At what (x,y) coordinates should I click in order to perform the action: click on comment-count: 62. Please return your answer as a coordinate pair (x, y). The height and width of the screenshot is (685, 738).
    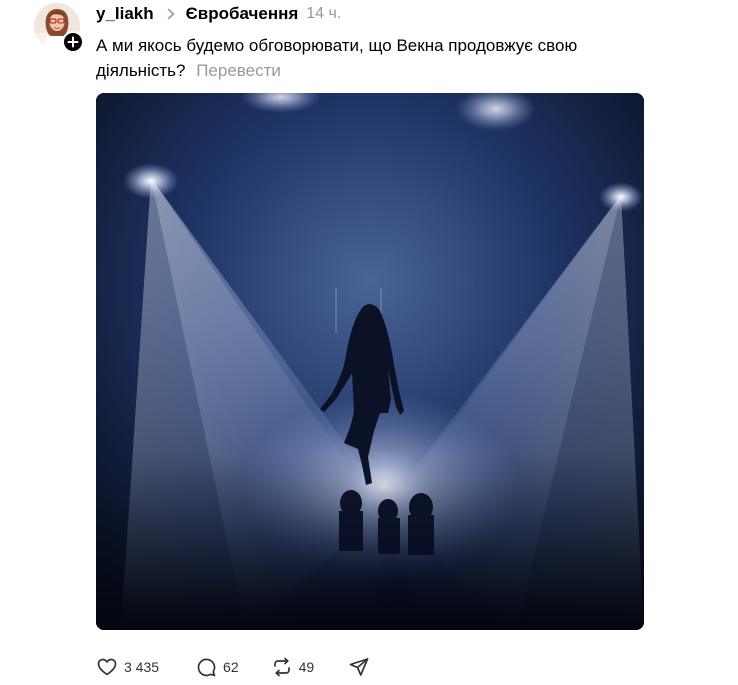
    Looking at the image, I should click on (231, 667).